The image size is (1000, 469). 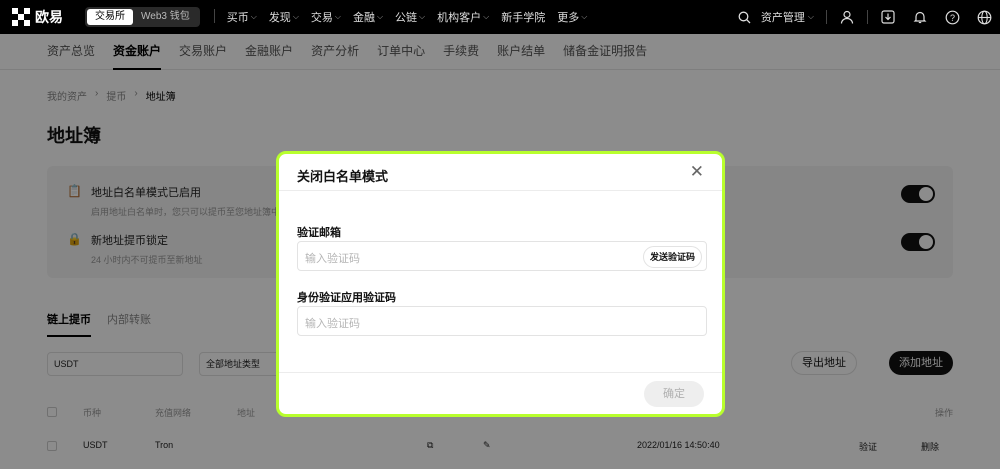 What do you see at coordinates (332, 259) in the screenshot?
I see `email-code-placeholder: 输入验证码` at bounding box center [332, 259].